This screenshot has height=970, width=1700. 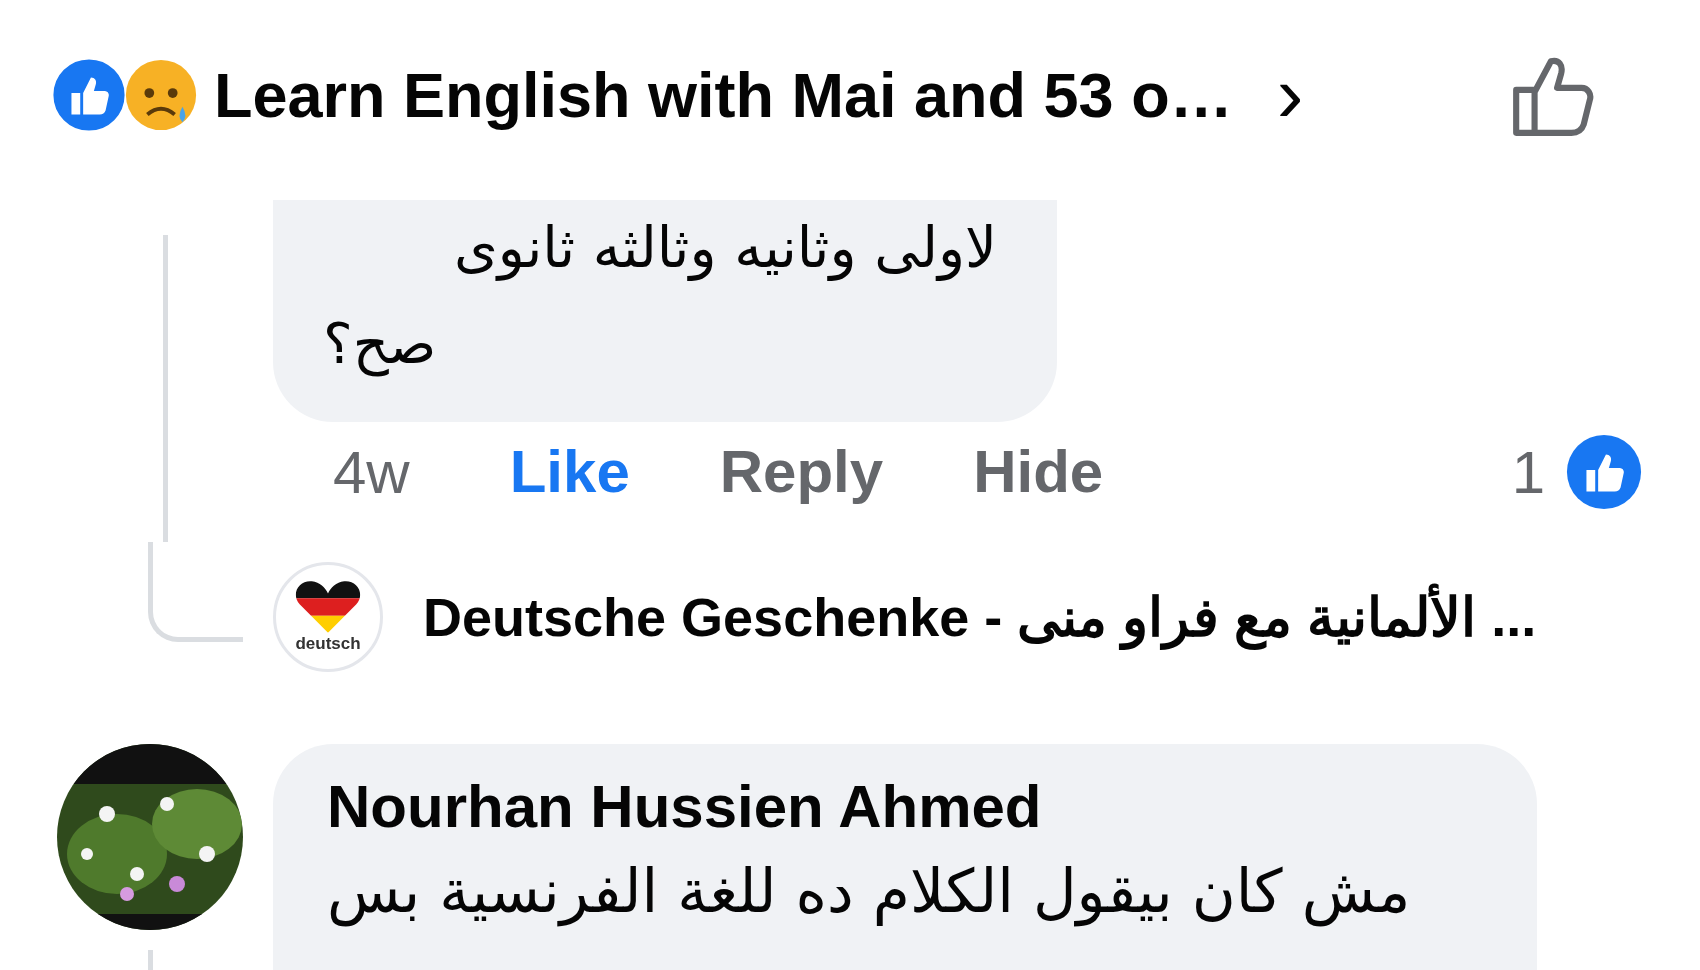 I want to click on chevron-icon: ›, so click(x=1290, y=95).